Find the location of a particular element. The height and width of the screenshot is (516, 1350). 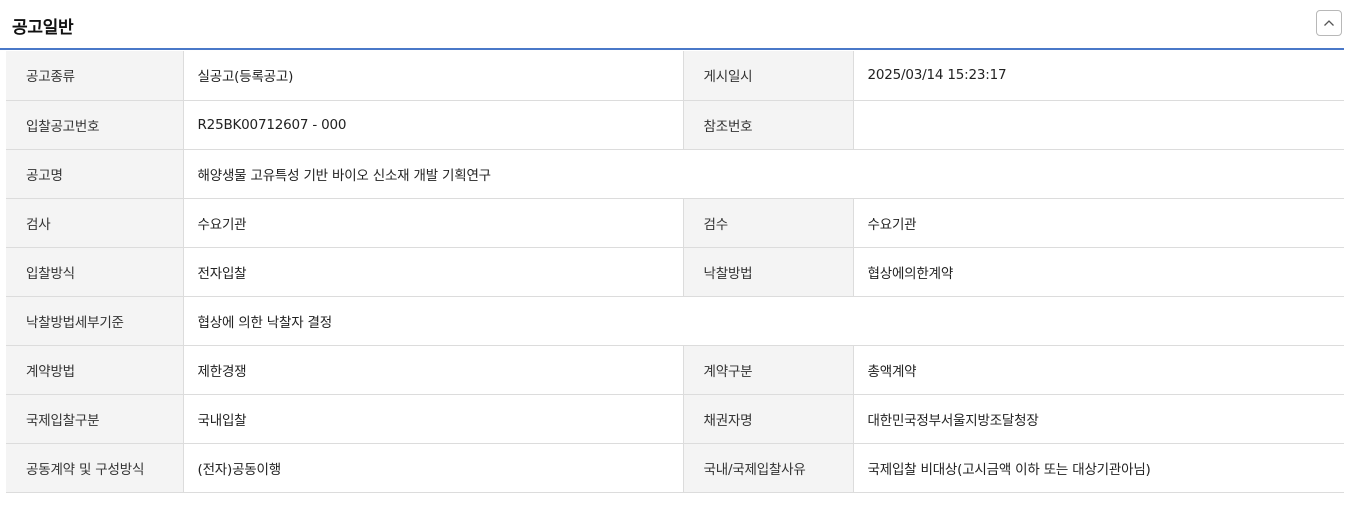

field-value: 해양생물 고유특성 기반 바이오 신소재 개발 기획연구 is located at coordinates (763, 174).